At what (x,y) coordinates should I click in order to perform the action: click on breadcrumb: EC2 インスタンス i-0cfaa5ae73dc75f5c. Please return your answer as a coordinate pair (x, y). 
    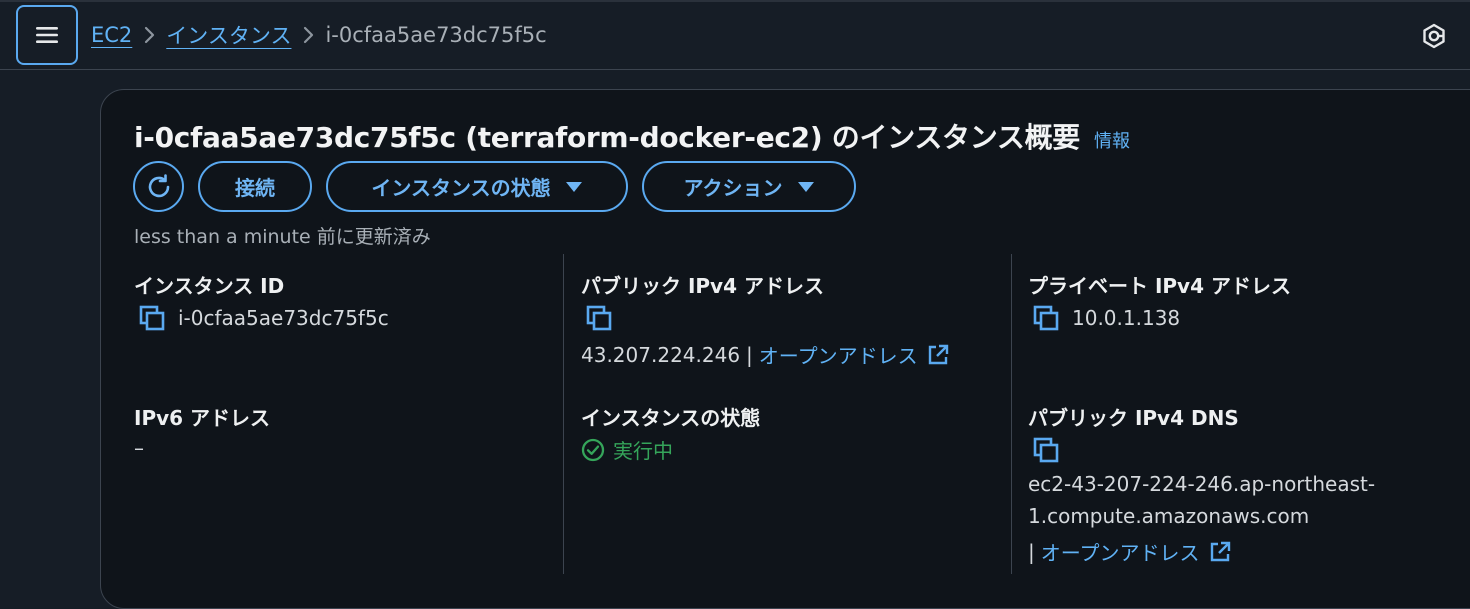
    Looking at the image, I should click on (319, 35).